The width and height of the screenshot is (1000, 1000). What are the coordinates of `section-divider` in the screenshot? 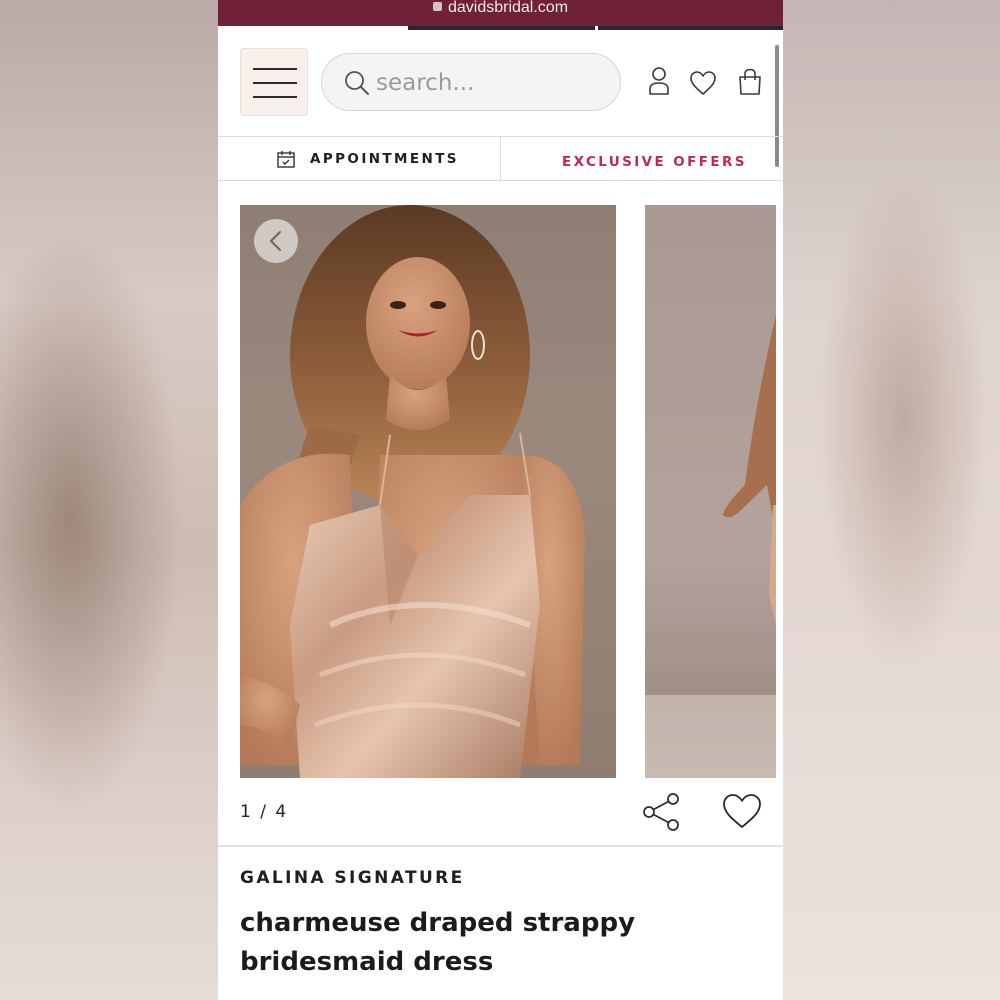 It's located at (500, 846).